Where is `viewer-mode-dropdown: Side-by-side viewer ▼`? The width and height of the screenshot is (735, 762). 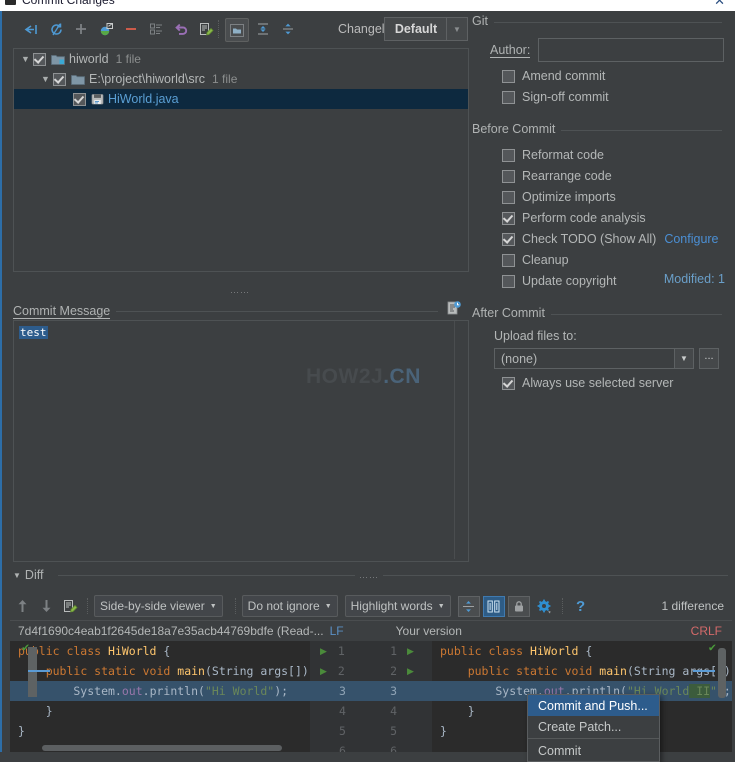
viewer-mode-dropdown: Side-by-side viewer ▼ is located at coordinates (158, 606).